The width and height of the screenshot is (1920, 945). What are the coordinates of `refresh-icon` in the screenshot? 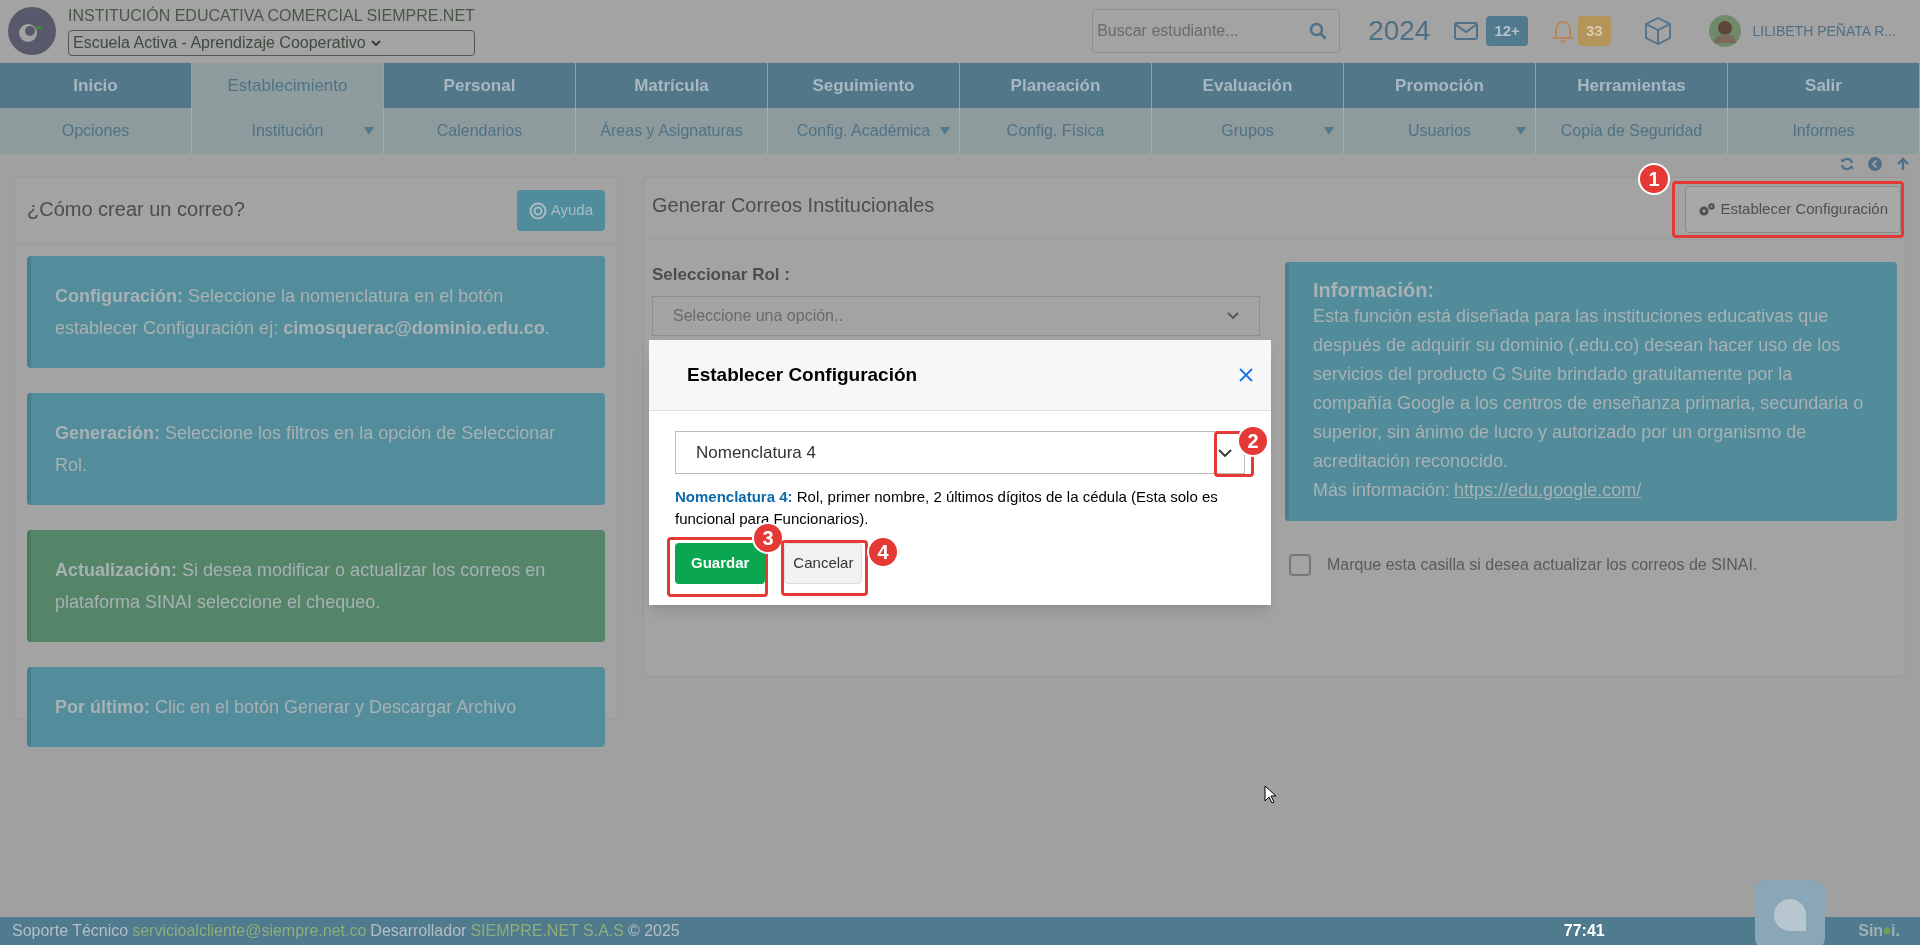 It's located at (1847, 164).